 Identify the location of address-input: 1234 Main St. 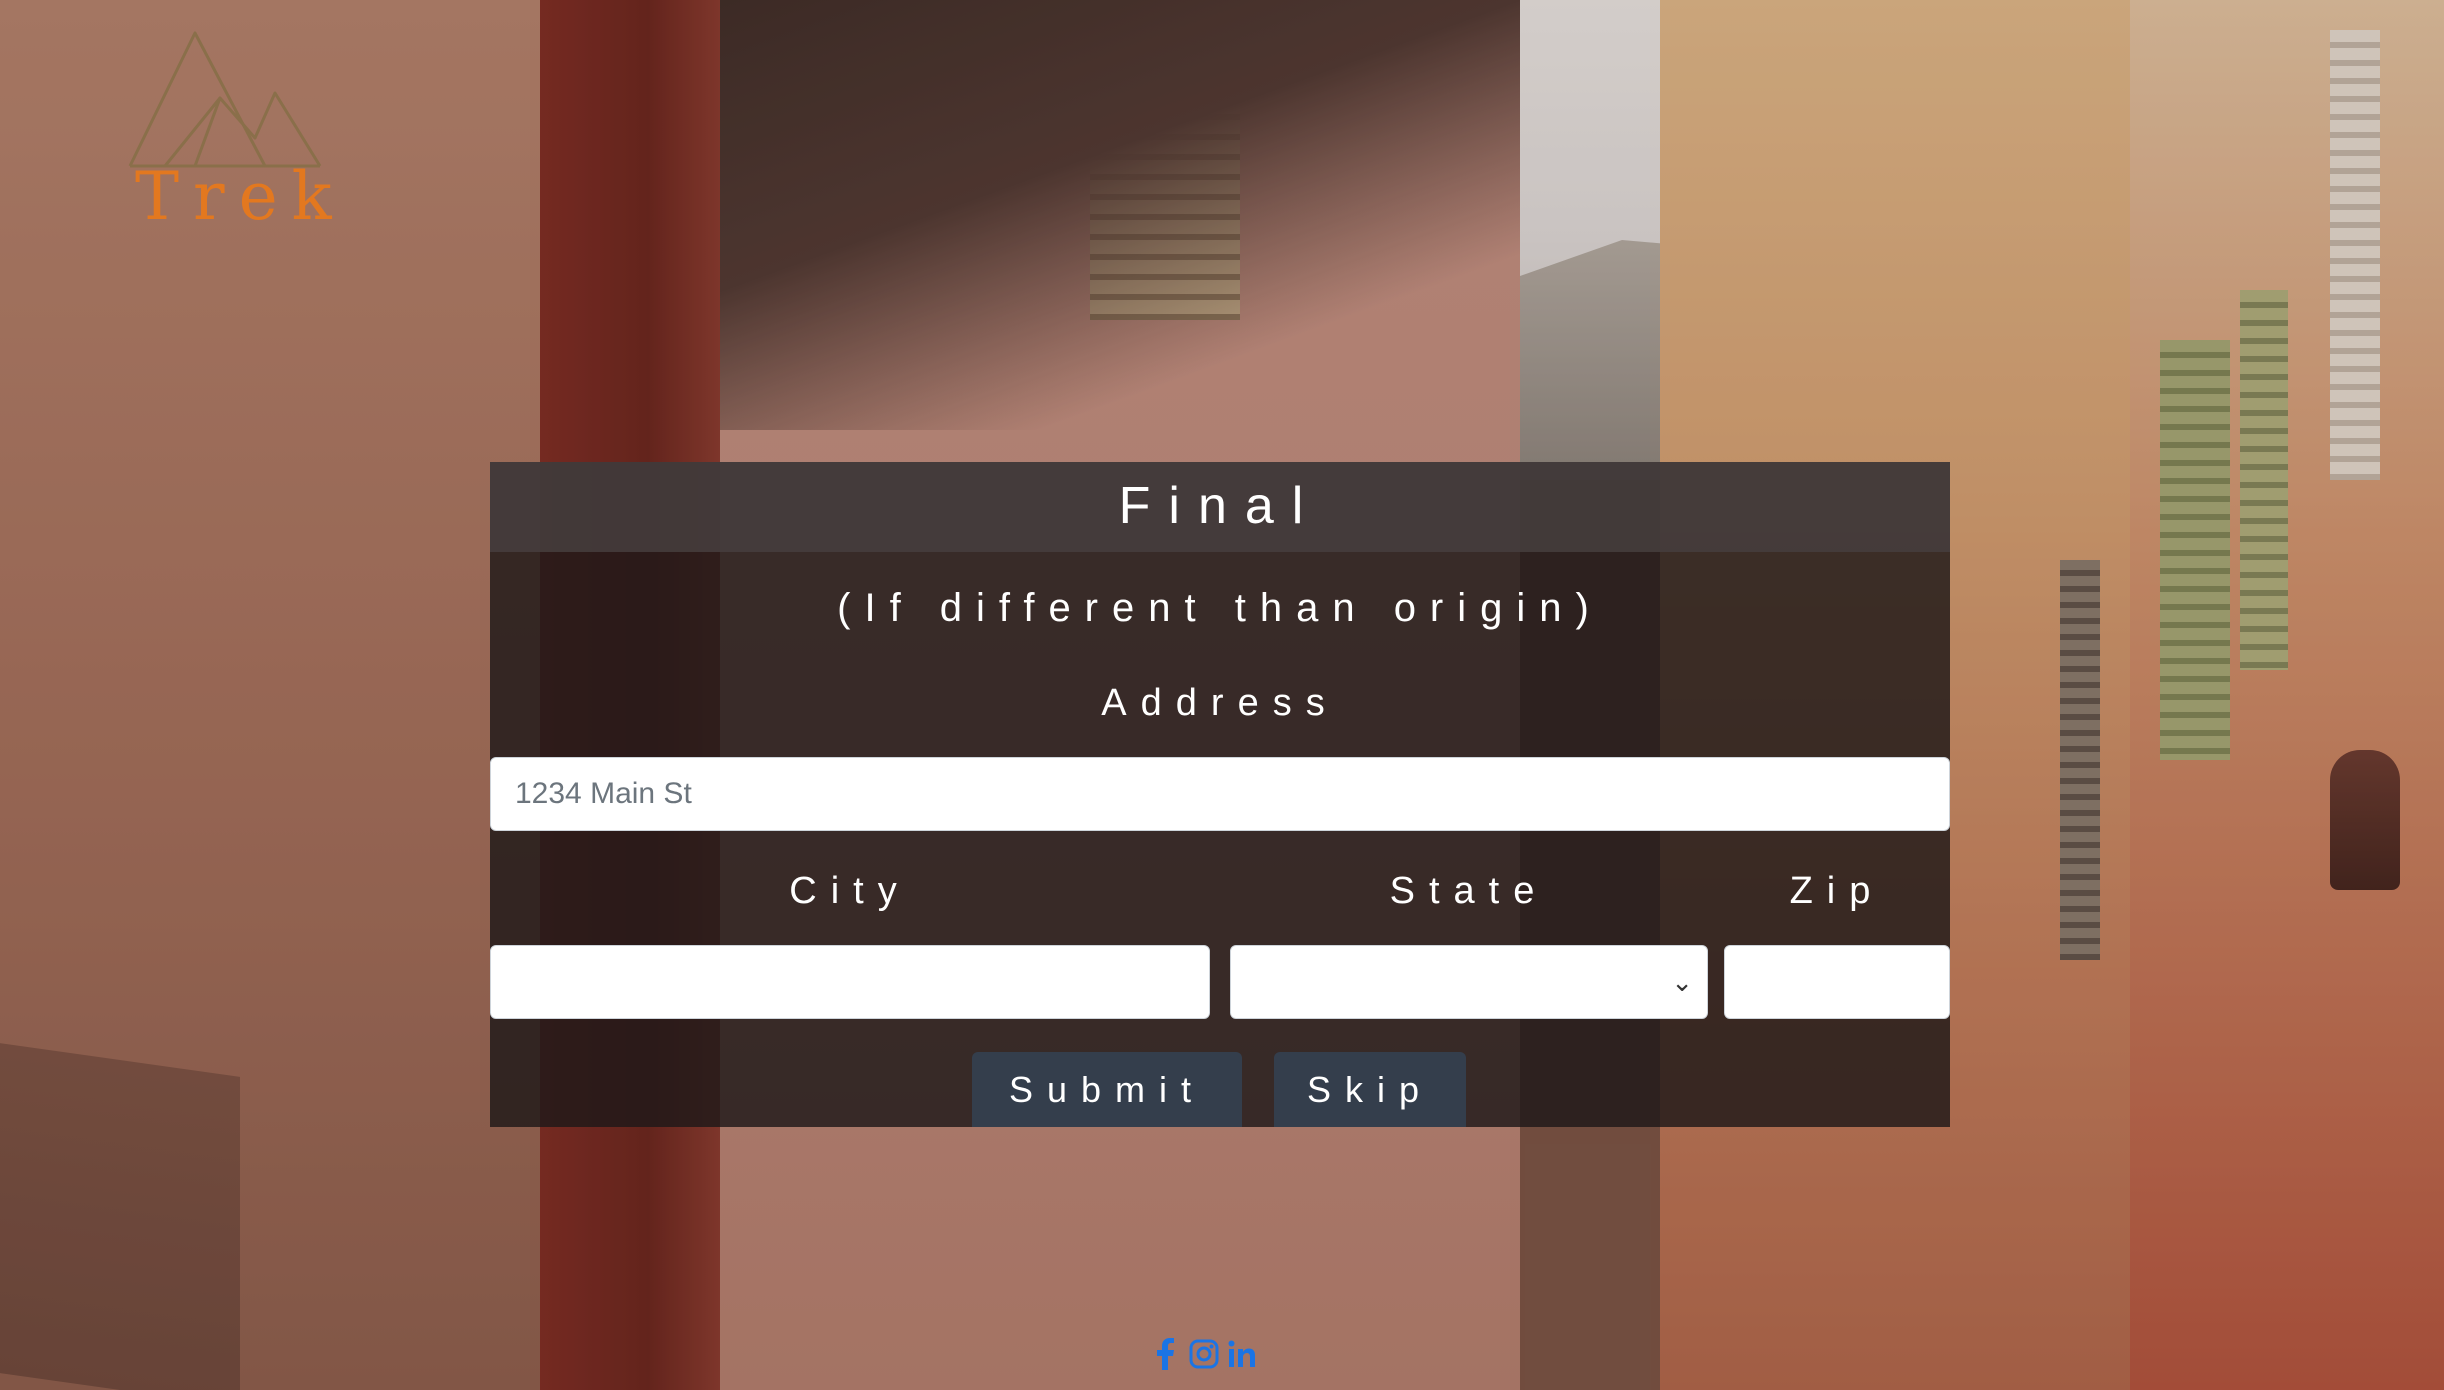
(1220, 794).